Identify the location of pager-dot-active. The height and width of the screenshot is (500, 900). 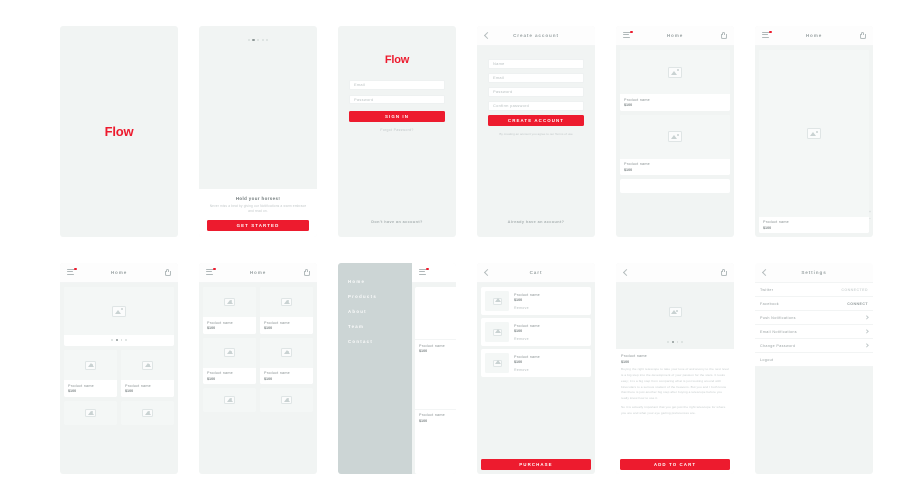
(253, 40).